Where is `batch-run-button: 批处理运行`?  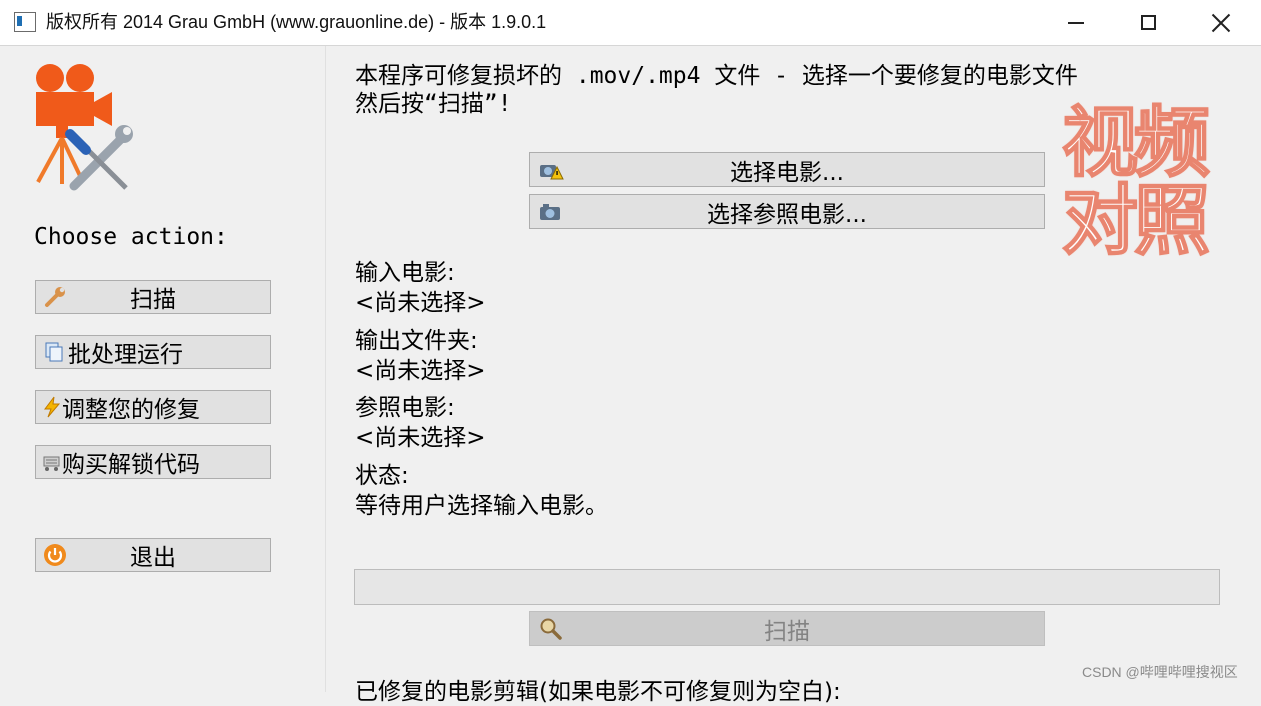 batch-run-button: 批处理运行 is located at coordinates (153, 352).